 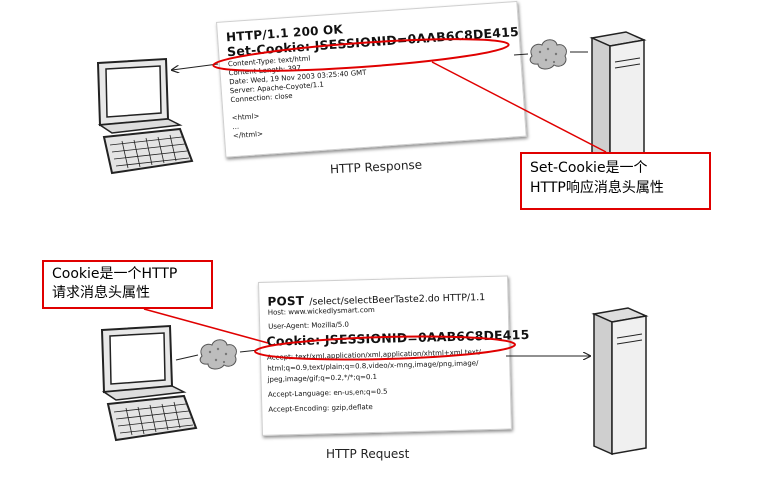 I want to click on set-cookie-note-connector, so click(x=519, y=107).